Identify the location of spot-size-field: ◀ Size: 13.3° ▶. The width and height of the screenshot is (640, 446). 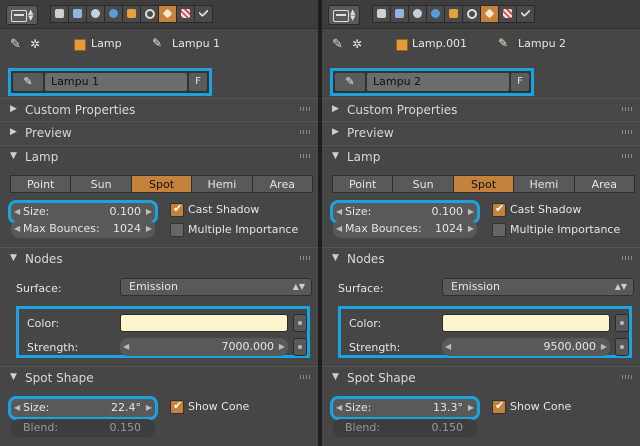
(405, 408).